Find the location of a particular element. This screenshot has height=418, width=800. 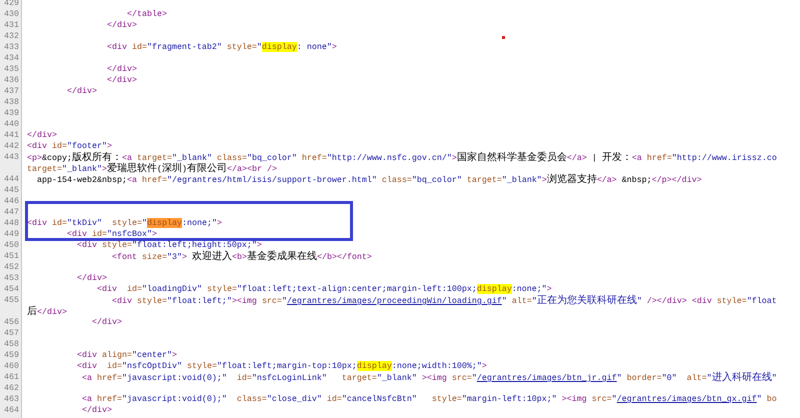

line-number: 432 is located at coordinates (11, 36).